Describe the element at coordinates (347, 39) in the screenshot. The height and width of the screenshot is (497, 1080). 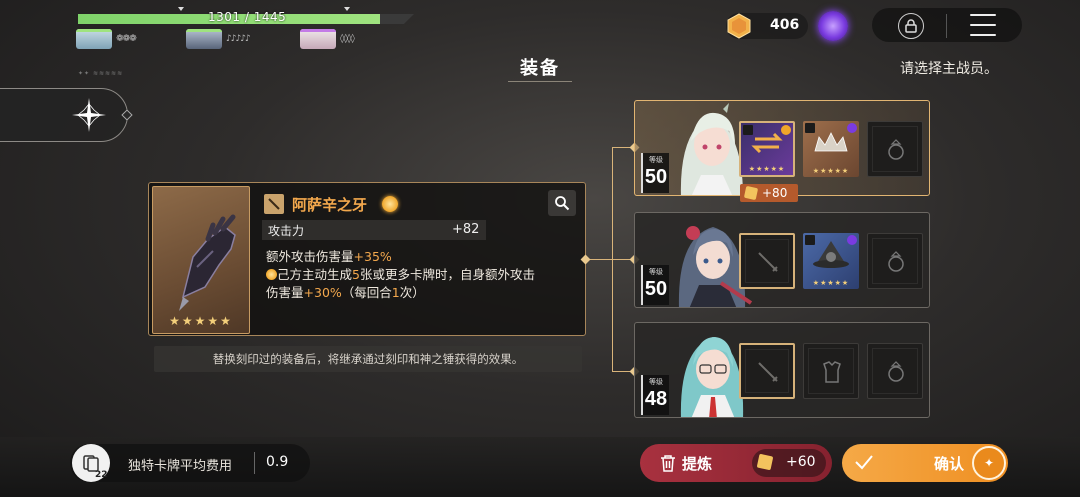
I see `member-pips-icon: ◊◊◊◊` at that location.